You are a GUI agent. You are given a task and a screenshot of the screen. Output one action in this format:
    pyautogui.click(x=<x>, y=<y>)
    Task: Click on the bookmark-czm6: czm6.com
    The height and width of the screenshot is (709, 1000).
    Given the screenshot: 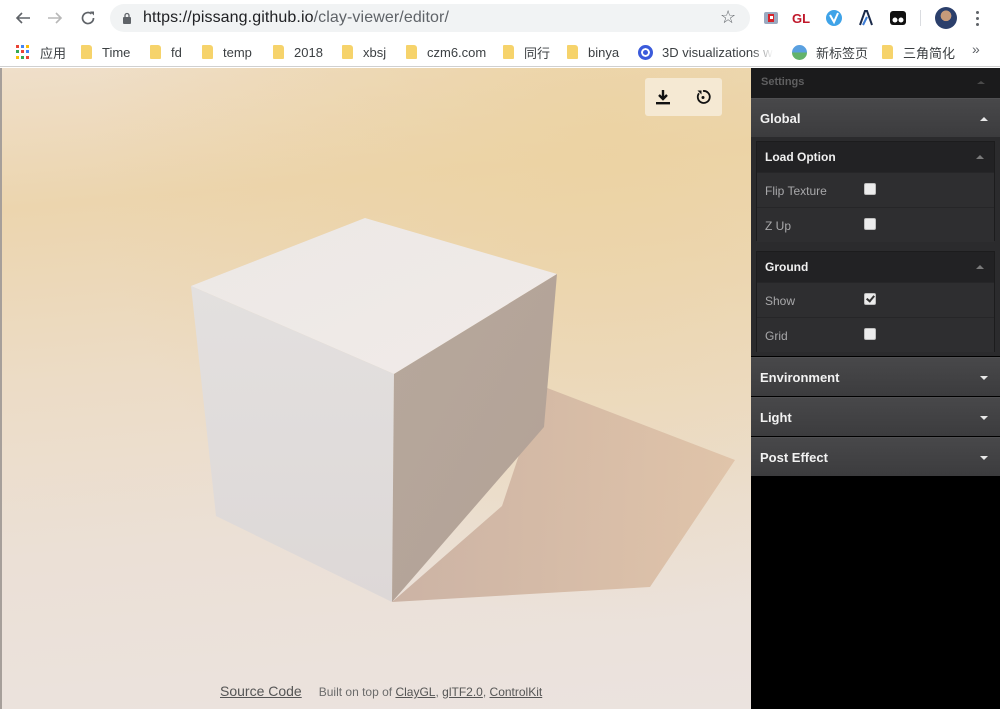 What is the action you would take?
    pyautogui.click(x=446, y=52)
    